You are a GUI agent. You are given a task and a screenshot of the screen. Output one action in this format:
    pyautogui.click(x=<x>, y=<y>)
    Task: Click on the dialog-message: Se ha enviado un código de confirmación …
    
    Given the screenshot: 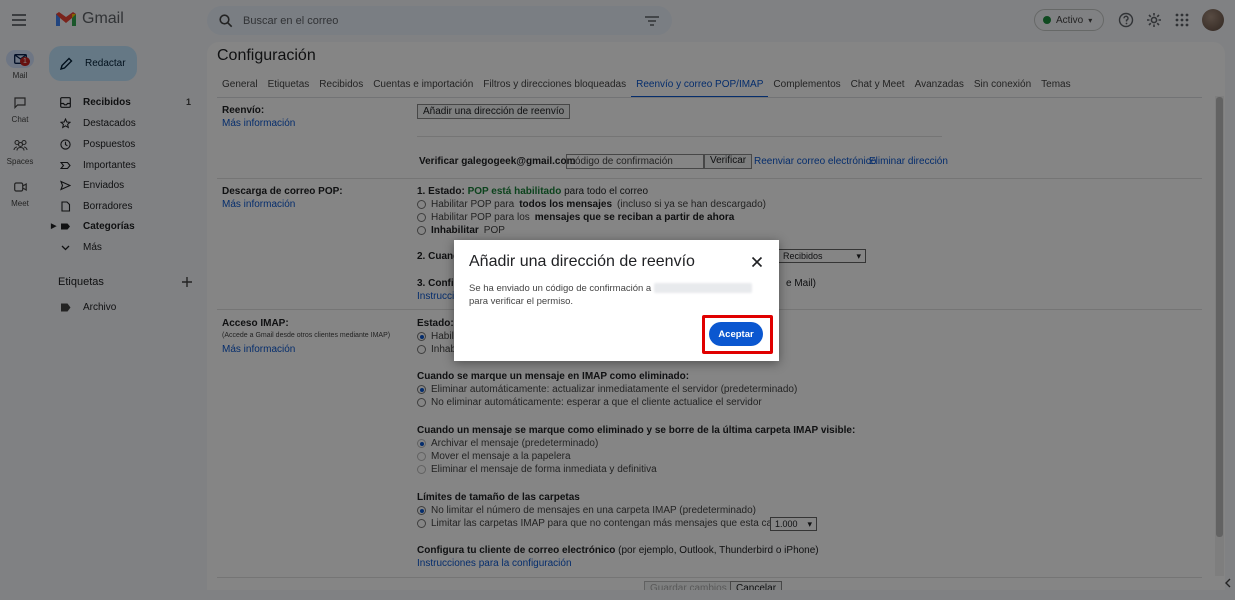 What is the action you would take?
    pyautogui.click(x=614, y=295)
    